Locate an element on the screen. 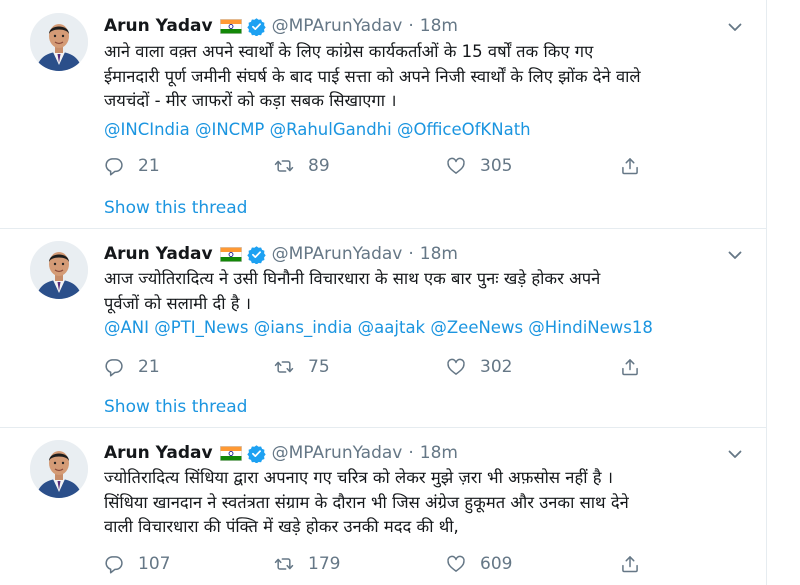 This screenshot has height=585, width=800. tweet-actions: 21 75 302 is located at coordinates (374, 367).